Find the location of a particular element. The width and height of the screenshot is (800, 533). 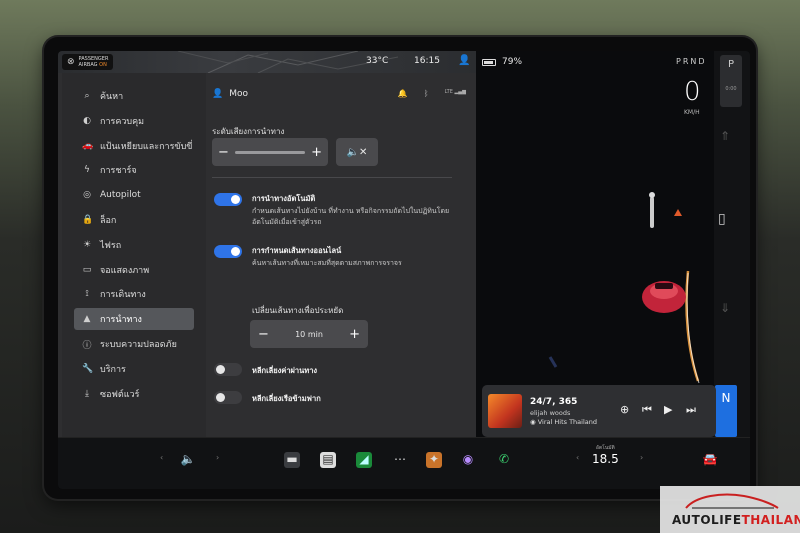

sidebar-item-label: บริการ is located at coordinates (113, 369).